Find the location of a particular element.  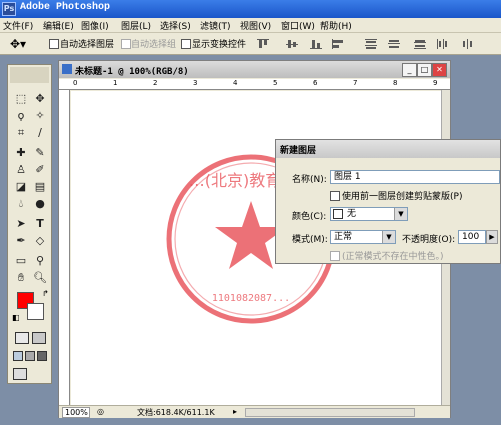

maximize-button: □ is located at coordinates (424, 70).